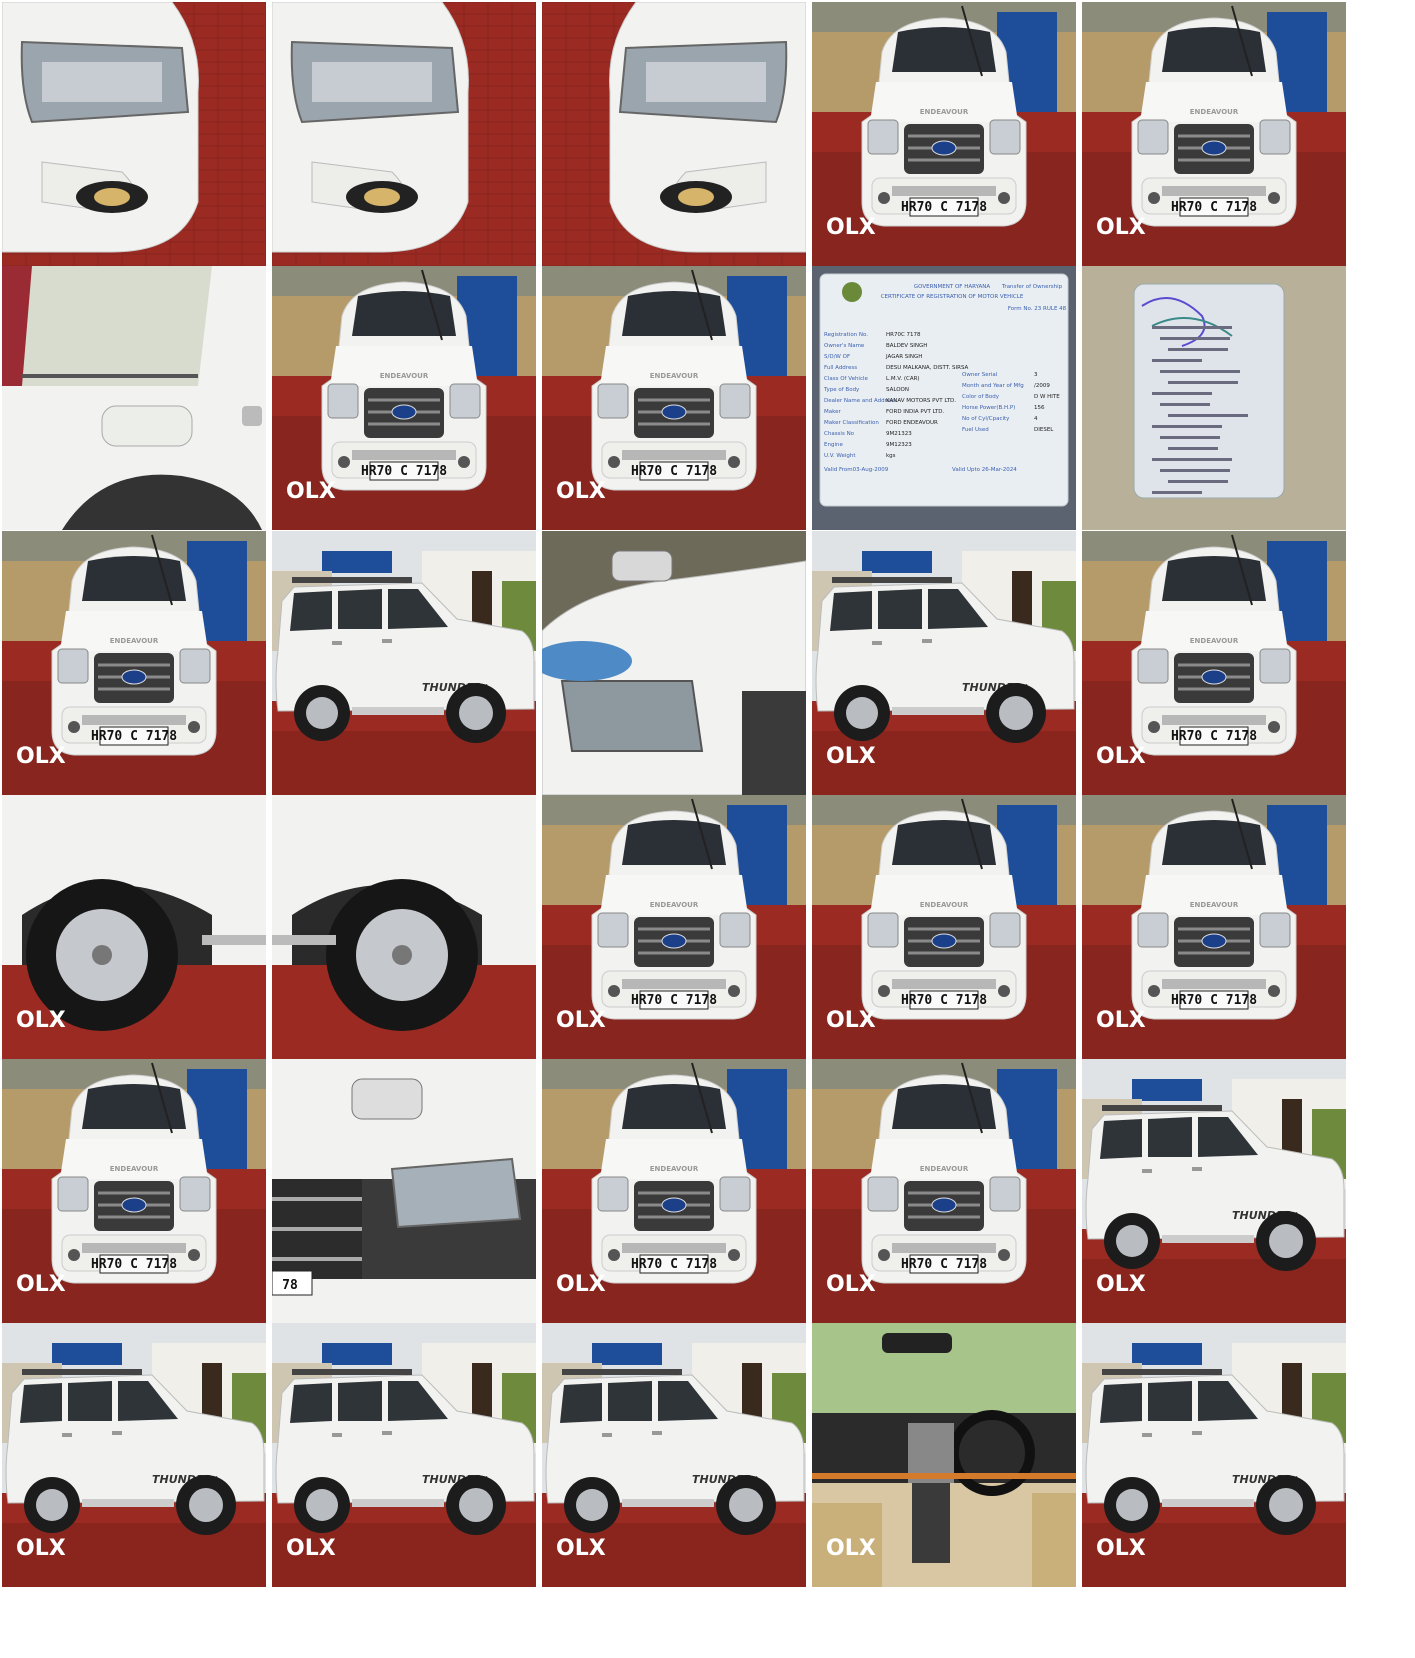 The height and width of the screenshot is (1658, 1415). What do you see at coordinates (840, 368) in the screenshot?
I see `svg-text: Full Address` at bounding box center [840, 368].